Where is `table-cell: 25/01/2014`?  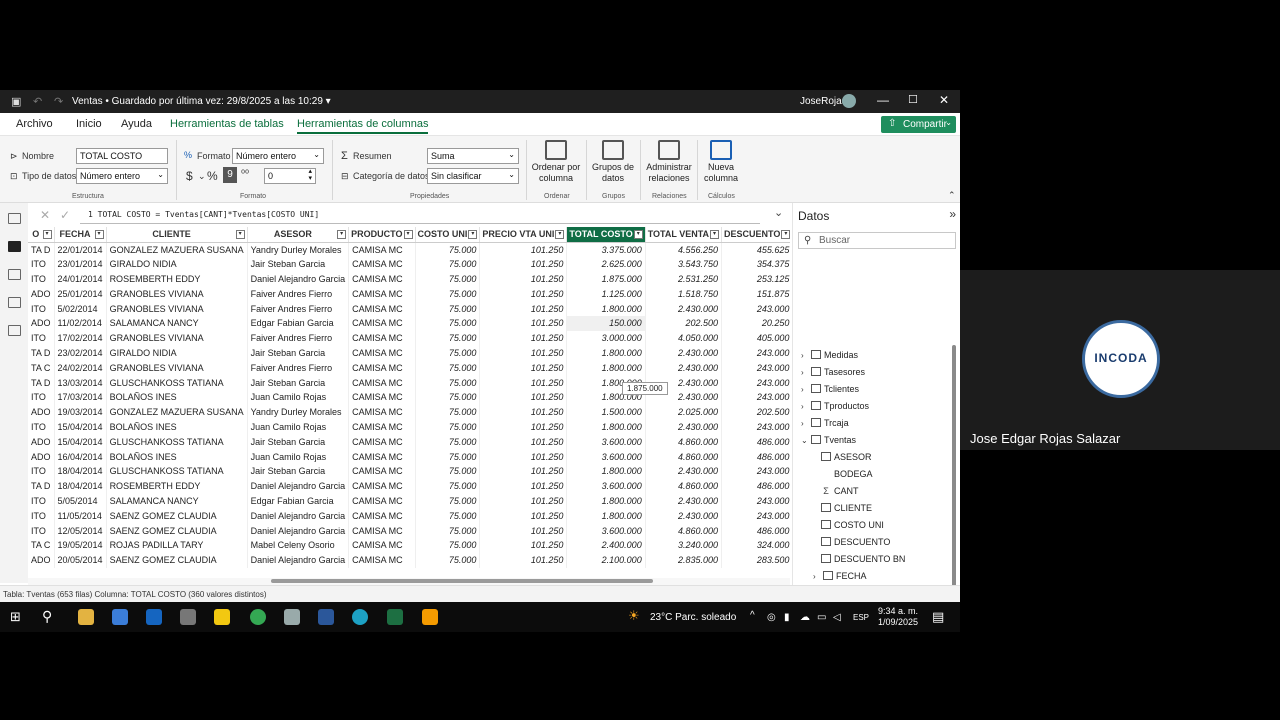
table-cell: 25/01/2014 is located at coordinates (80, 294).